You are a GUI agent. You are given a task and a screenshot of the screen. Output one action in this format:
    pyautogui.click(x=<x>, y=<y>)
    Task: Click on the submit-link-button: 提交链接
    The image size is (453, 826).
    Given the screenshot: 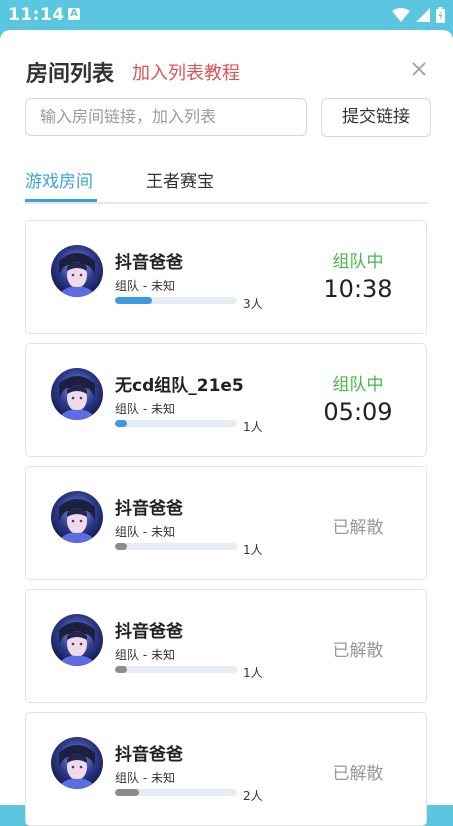 What is the action you would take?
    pyautogui.click(x=376, y=117)
    